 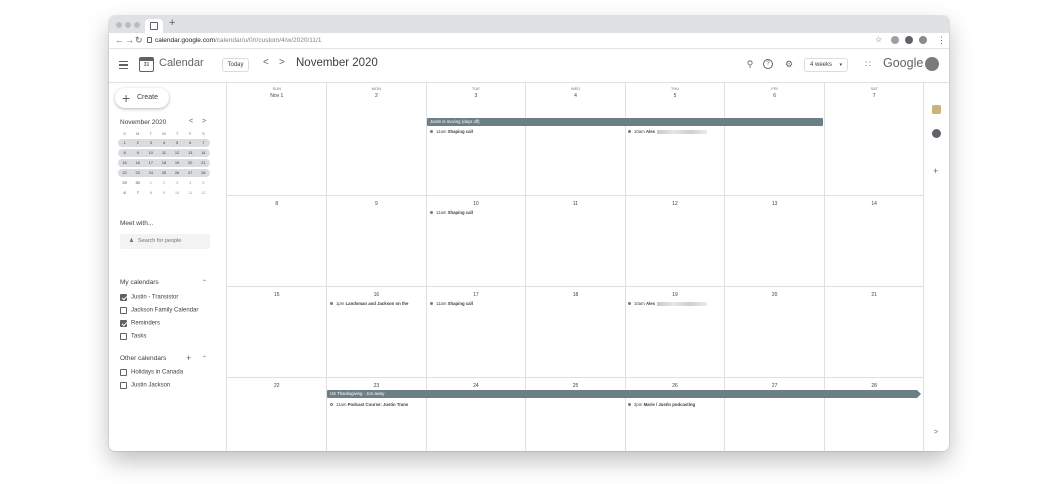 What do you see at coordinates (377, 404) in the screenshot?
I see `event-chip: 11am Podcast Course: Justin Trans` at bounding box center [377, 404].